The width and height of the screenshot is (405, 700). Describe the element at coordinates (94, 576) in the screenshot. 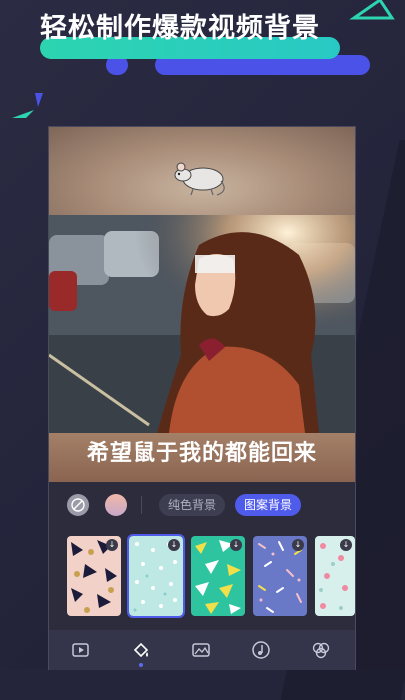

I see `leaves-pattern: ↓` at that location.